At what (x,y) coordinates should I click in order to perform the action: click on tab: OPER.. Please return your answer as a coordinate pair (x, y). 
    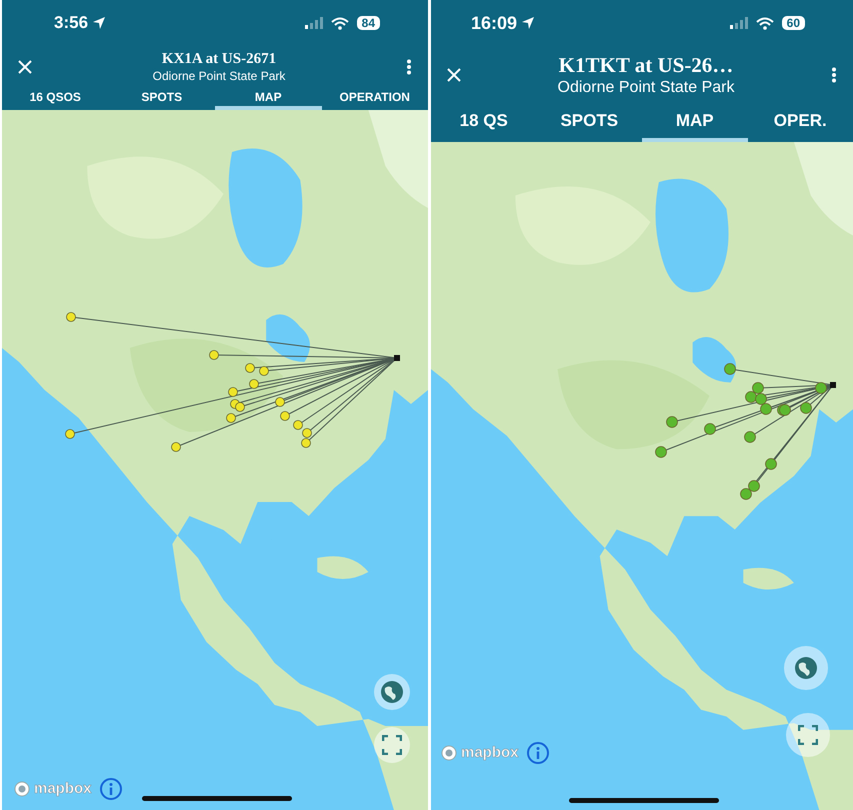
    Looking at the image, I should click on (800, 123).